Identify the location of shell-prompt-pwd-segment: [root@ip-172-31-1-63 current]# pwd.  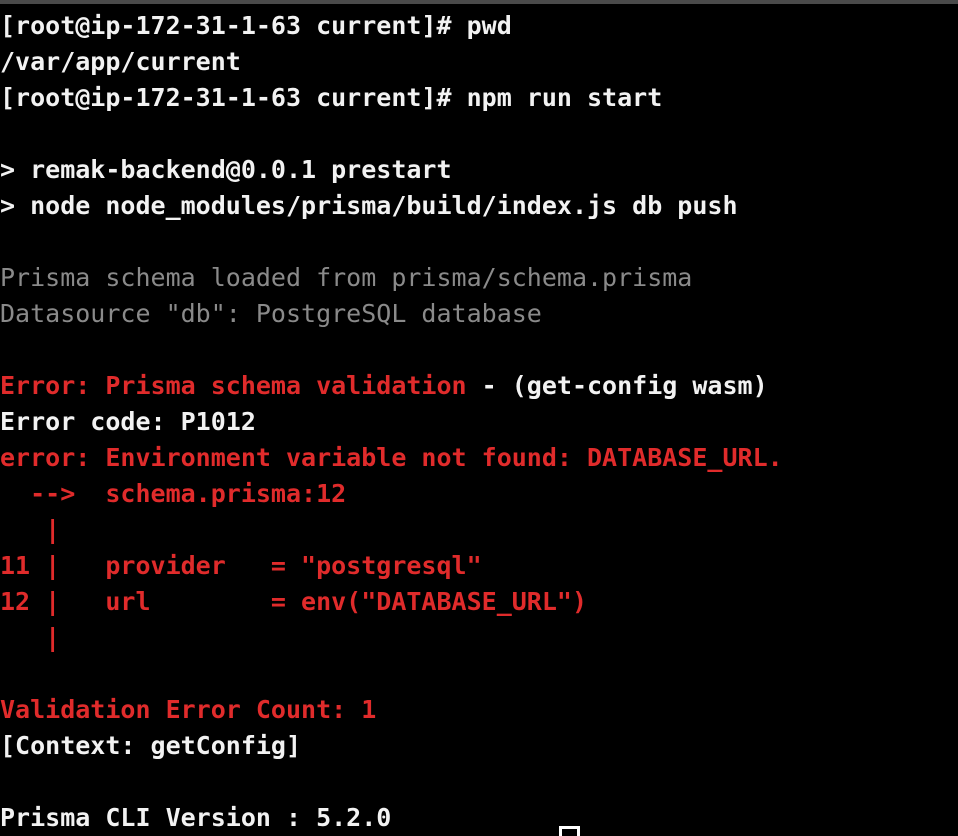
(256, 25).